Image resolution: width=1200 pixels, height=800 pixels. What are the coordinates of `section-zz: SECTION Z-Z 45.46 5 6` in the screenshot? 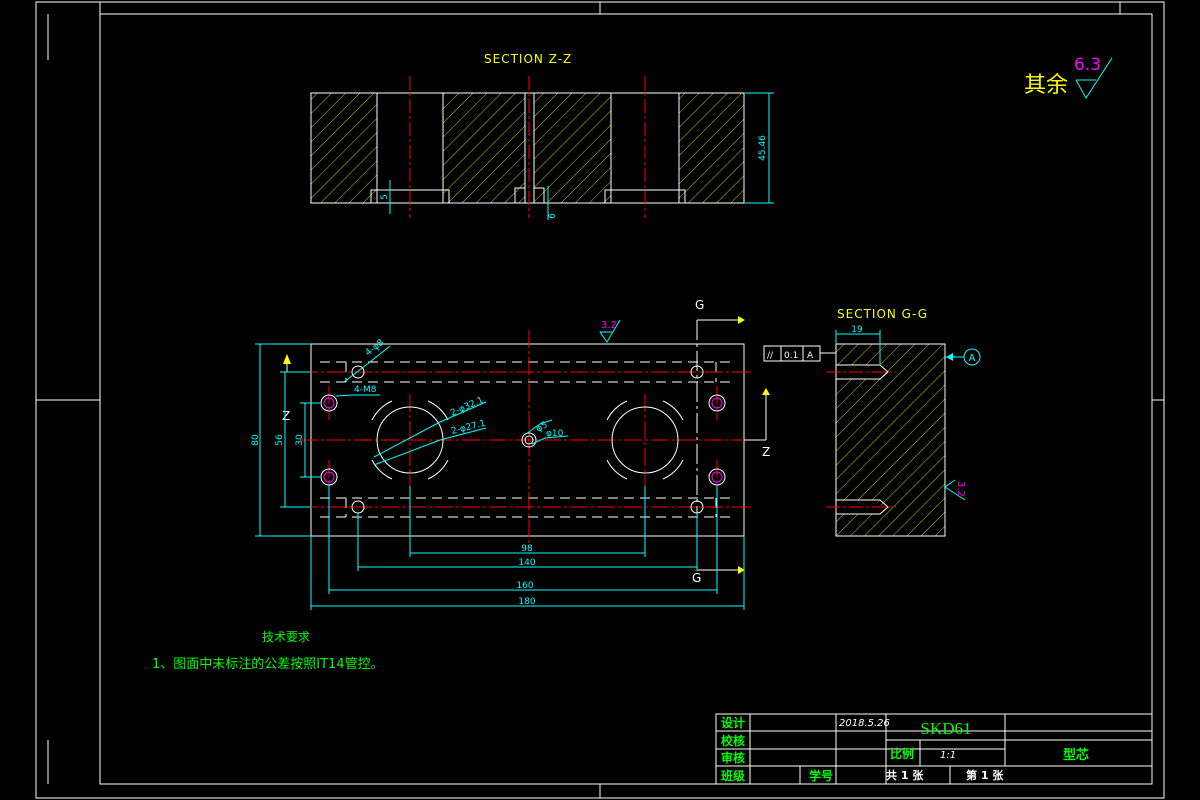 It's located at (542, 136).